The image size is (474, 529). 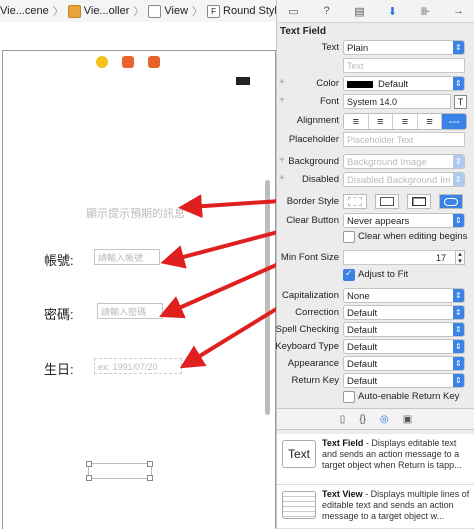 What do you see at coordinates (381, 121) in the screenshot?
I see `align-center-icon: ≡` at bounding box center [381, 121].